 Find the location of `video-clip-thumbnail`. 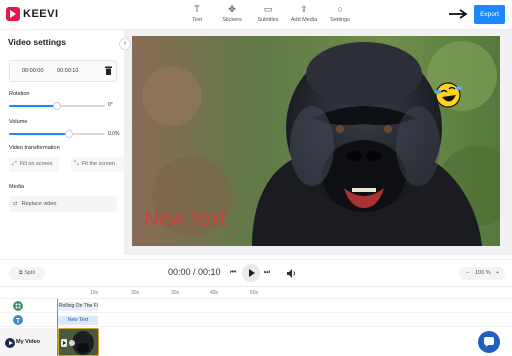

video-clip-thumbnail is located at coordinates (78, 342).